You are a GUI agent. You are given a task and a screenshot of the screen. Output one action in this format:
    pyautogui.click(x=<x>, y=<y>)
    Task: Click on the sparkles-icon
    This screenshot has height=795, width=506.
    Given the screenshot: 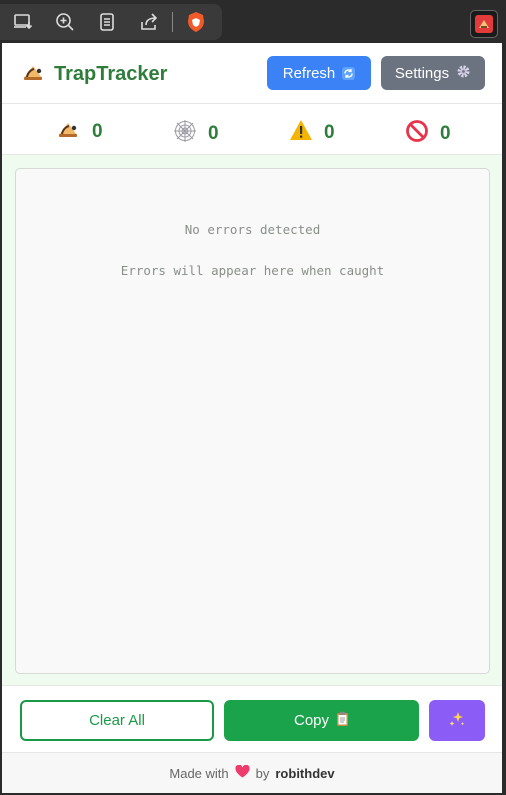 What is the action you would take?
    pyautogui.click(x=457, y=721)
    